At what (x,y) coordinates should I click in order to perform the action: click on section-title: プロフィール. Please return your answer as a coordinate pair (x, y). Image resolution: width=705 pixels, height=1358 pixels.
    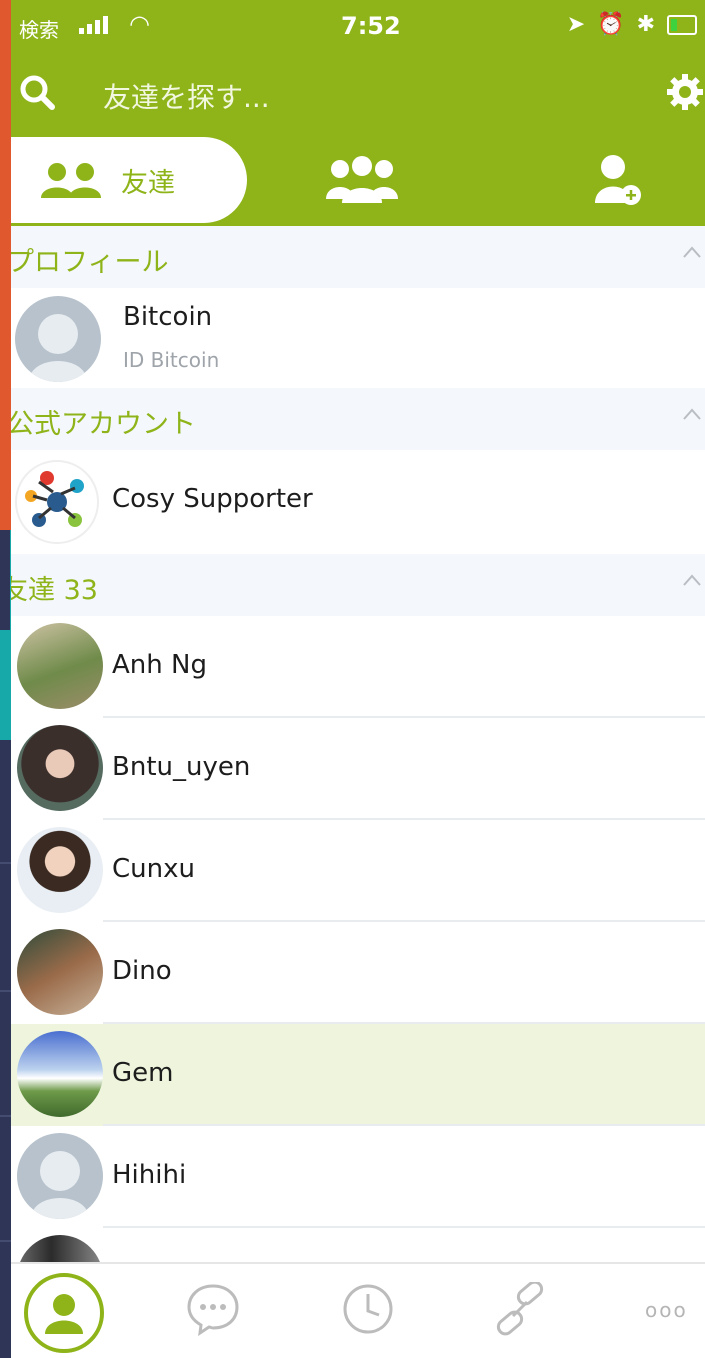
    Looking at the image, I should click on (90, 262).